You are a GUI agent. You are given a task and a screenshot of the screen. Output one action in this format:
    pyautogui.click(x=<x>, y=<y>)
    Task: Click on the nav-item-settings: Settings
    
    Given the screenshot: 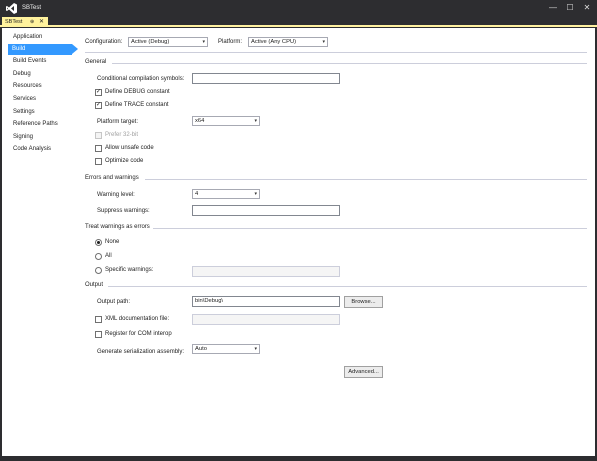 What is the action you would take?
    pyautogui.click(x=42, y=112)
    